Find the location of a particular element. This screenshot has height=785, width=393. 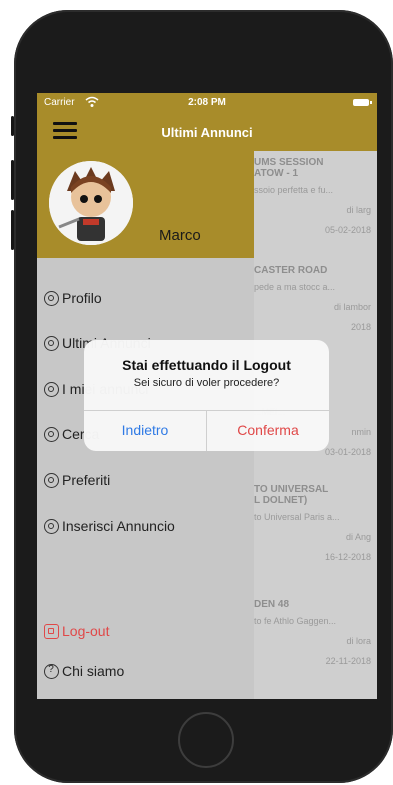

profile-icon is located at coordinates (51, 298).